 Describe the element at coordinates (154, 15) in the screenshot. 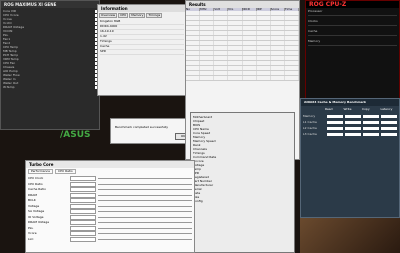

I see `main-tab: Timings` at that location.